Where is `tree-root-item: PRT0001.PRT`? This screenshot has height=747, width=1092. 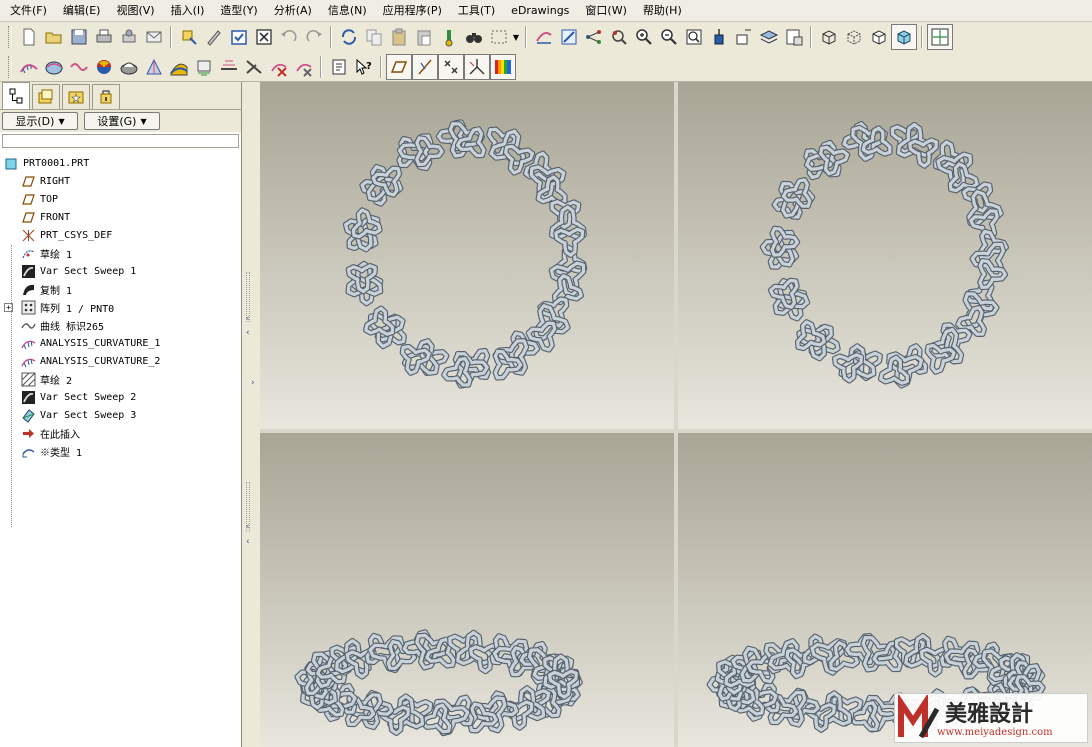
tree-root-item: PRT0001.PRT is located at coordinates (120, 163).